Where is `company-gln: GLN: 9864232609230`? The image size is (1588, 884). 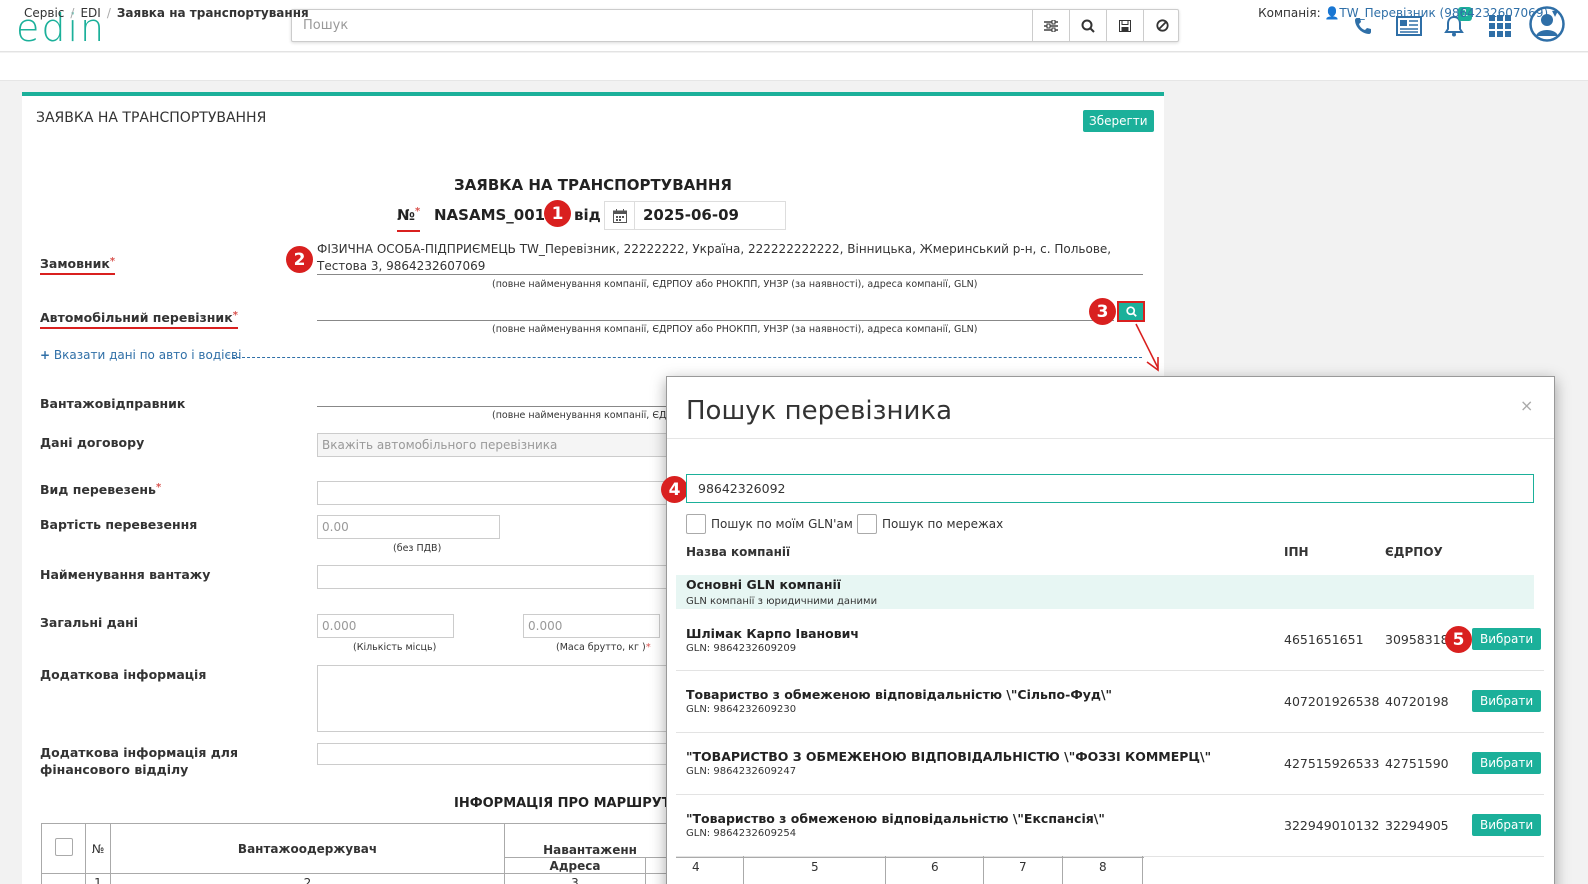 company-gln: GLN: 9864232609230 is located at coordinates (741, 709).